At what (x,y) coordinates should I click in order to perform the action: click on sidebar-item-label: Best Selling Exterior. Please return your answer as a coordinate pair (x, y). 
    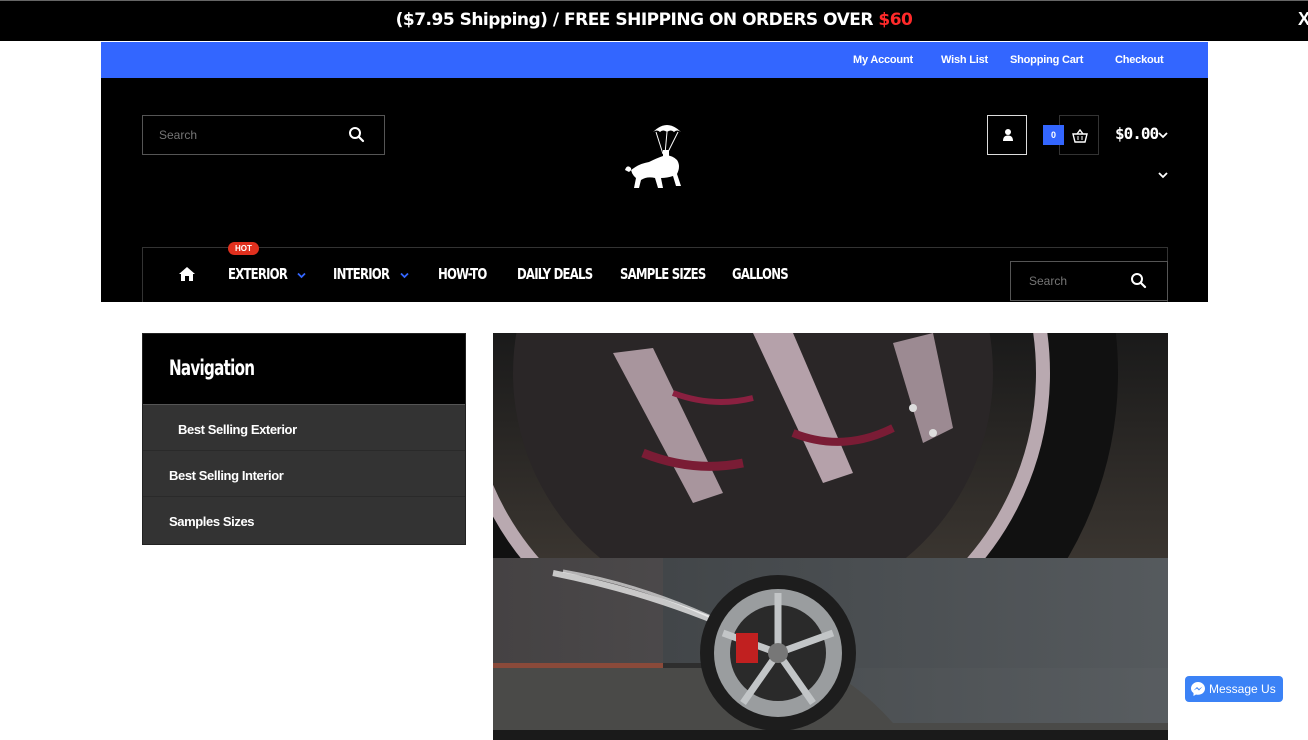
    Looking at the image, I should click on (237, 429).